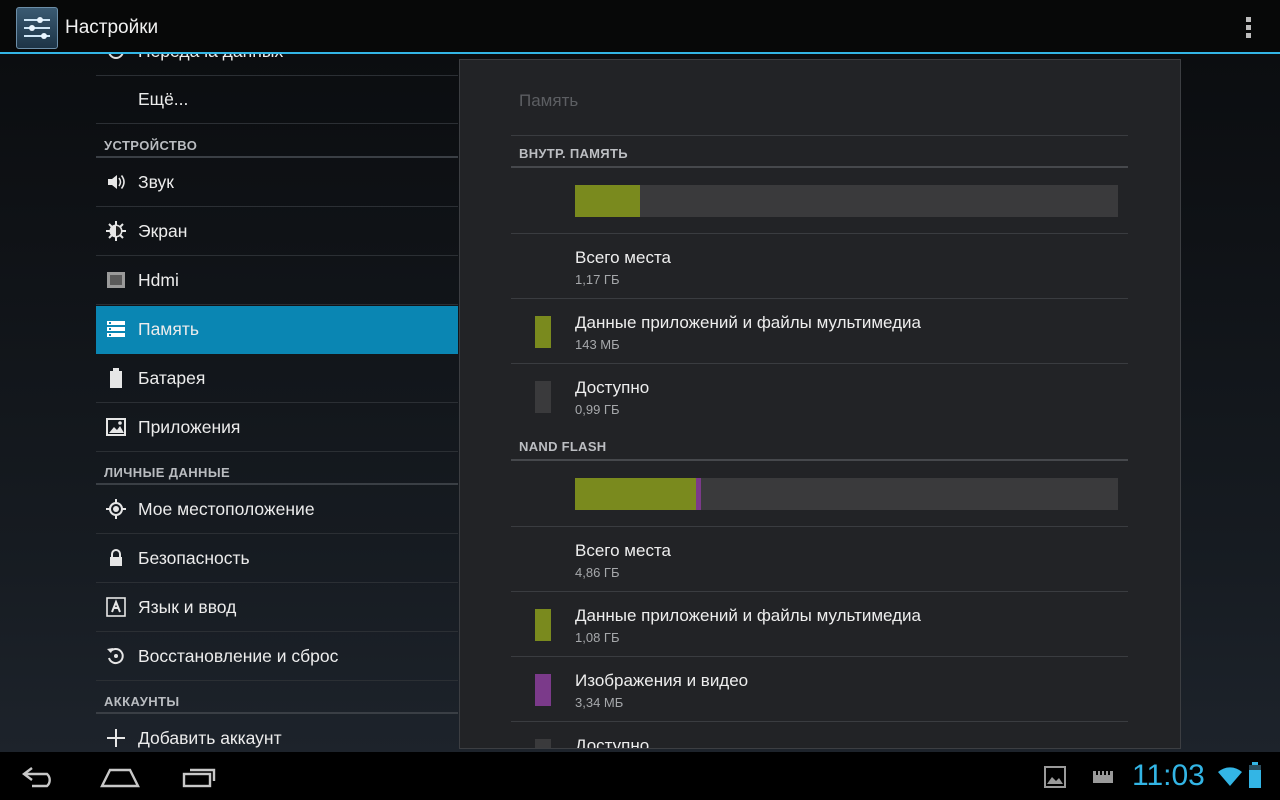  Describe the element at coordinates (116, 56) in the screenshot. I see `data-usage-icon` at that location.